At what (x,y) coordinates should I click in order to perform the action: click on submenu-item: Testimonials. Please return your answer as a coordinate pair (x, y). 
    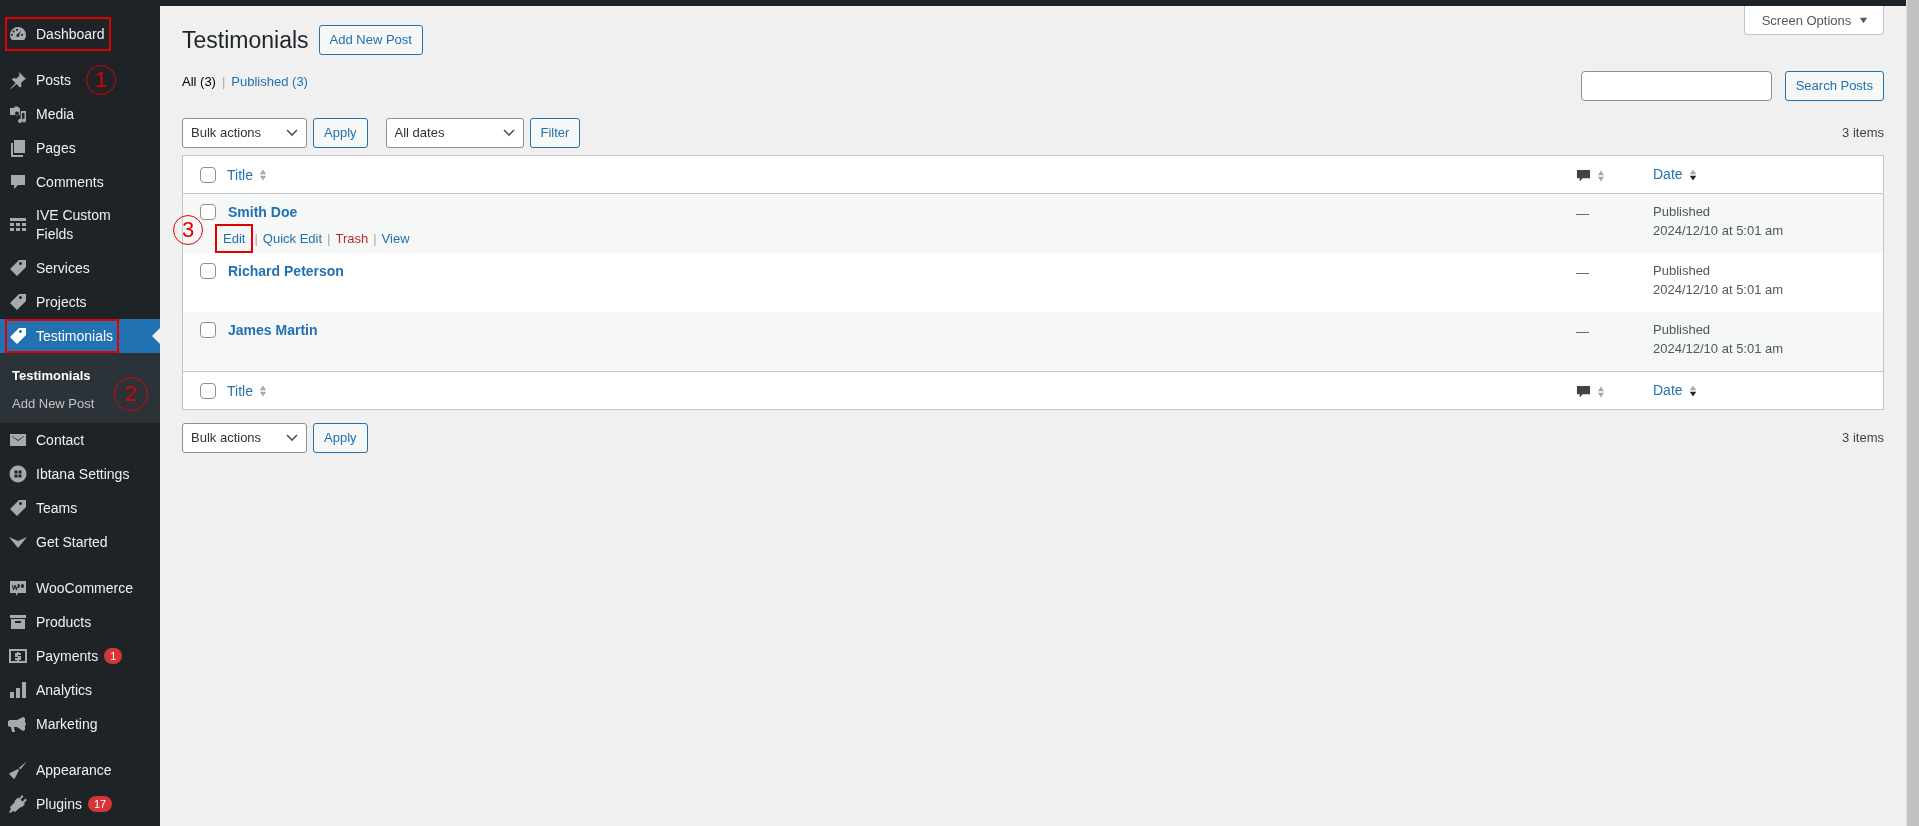
    Looking at the image, I should click on (48, 375).